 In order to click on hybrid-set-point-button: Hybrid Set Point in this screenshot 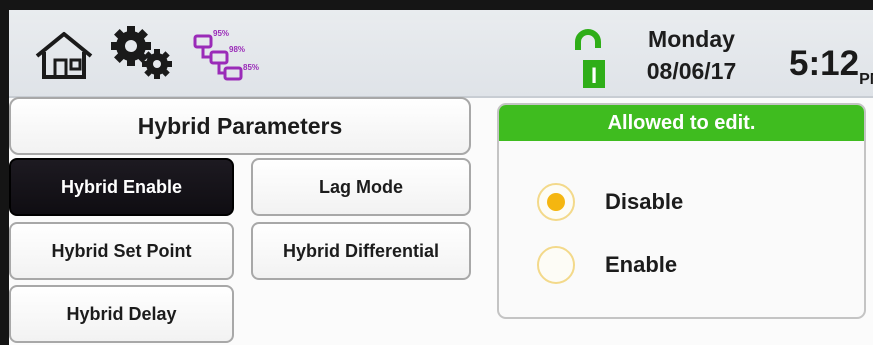, I will do `click(121, 251)`.